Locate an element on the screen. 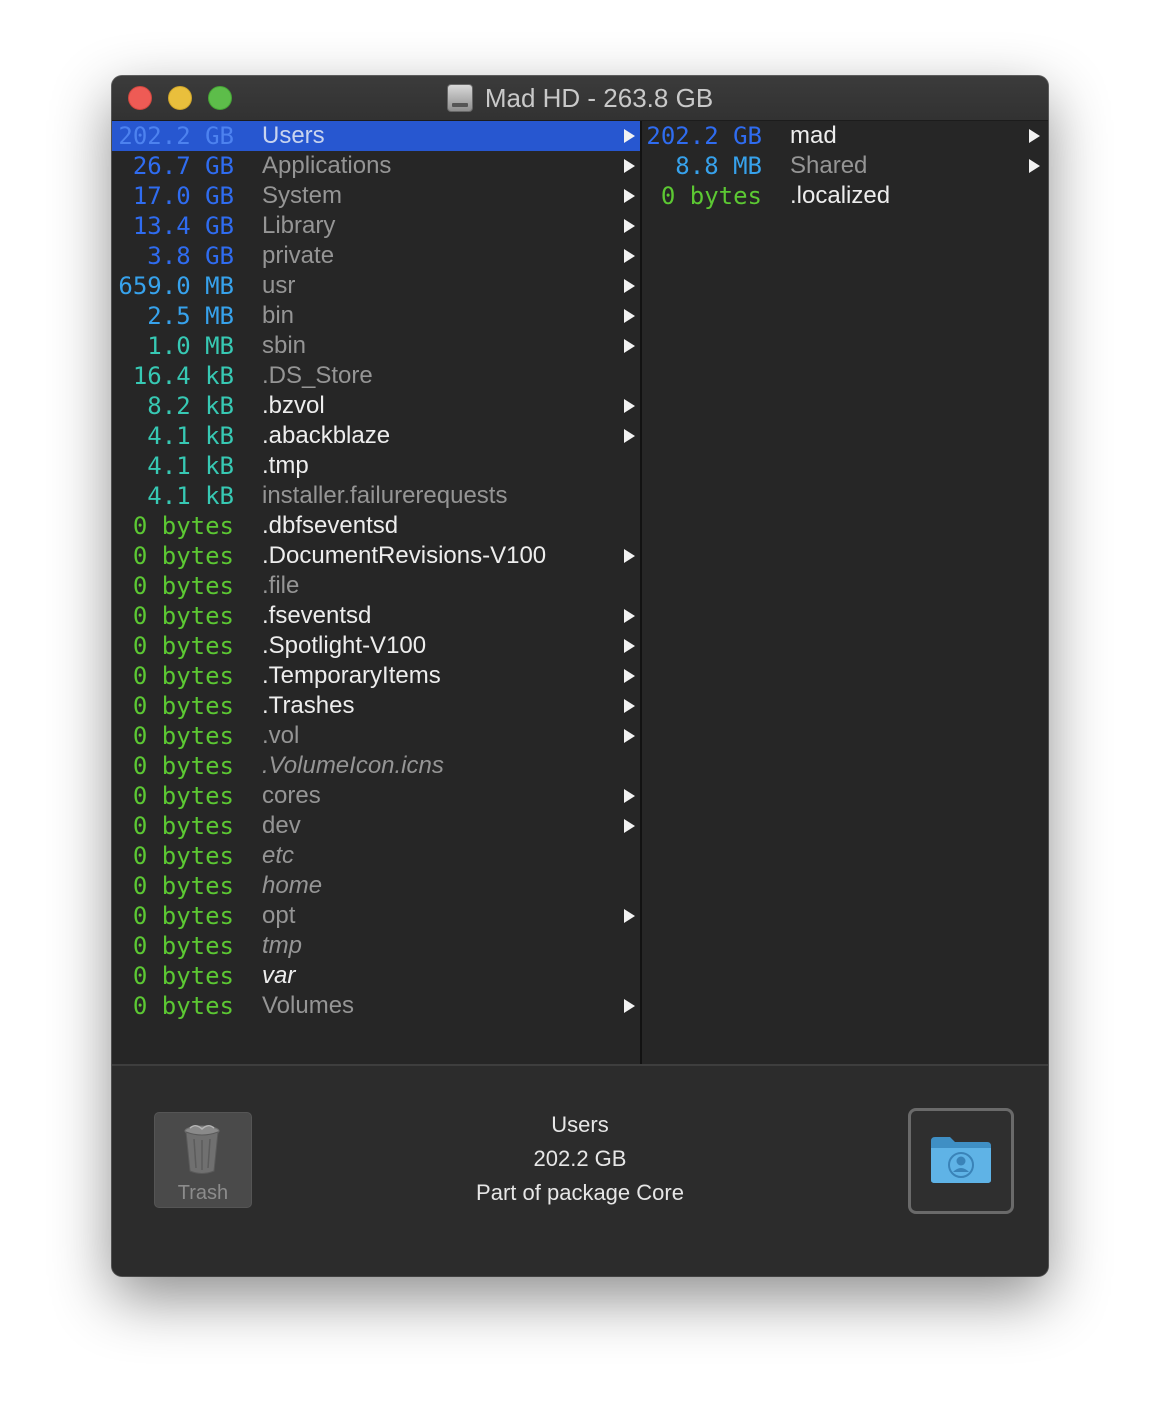 Image resolution: width=1160 pixels, height=1424 pixels. root-item-row: 0 bytes .fseventsd is located at coordinates (376, 616).